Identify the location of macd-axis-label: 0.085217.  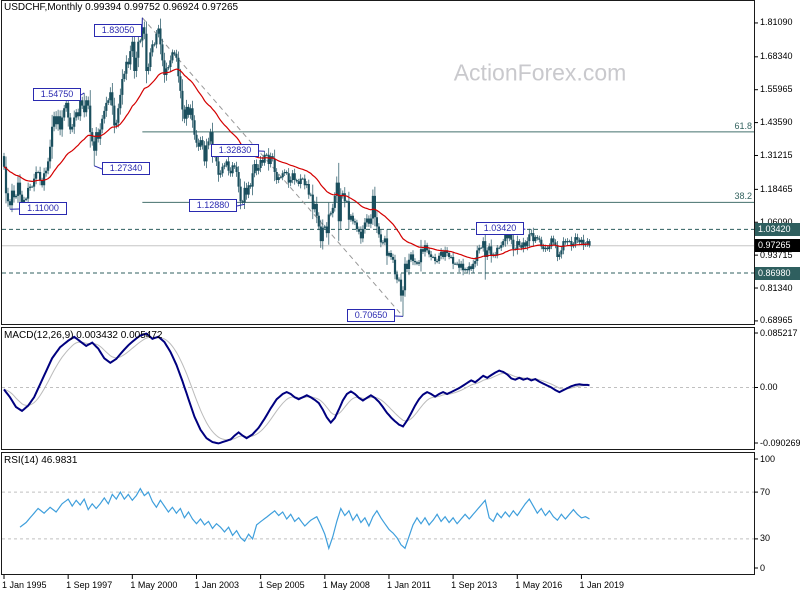
(779, 332).